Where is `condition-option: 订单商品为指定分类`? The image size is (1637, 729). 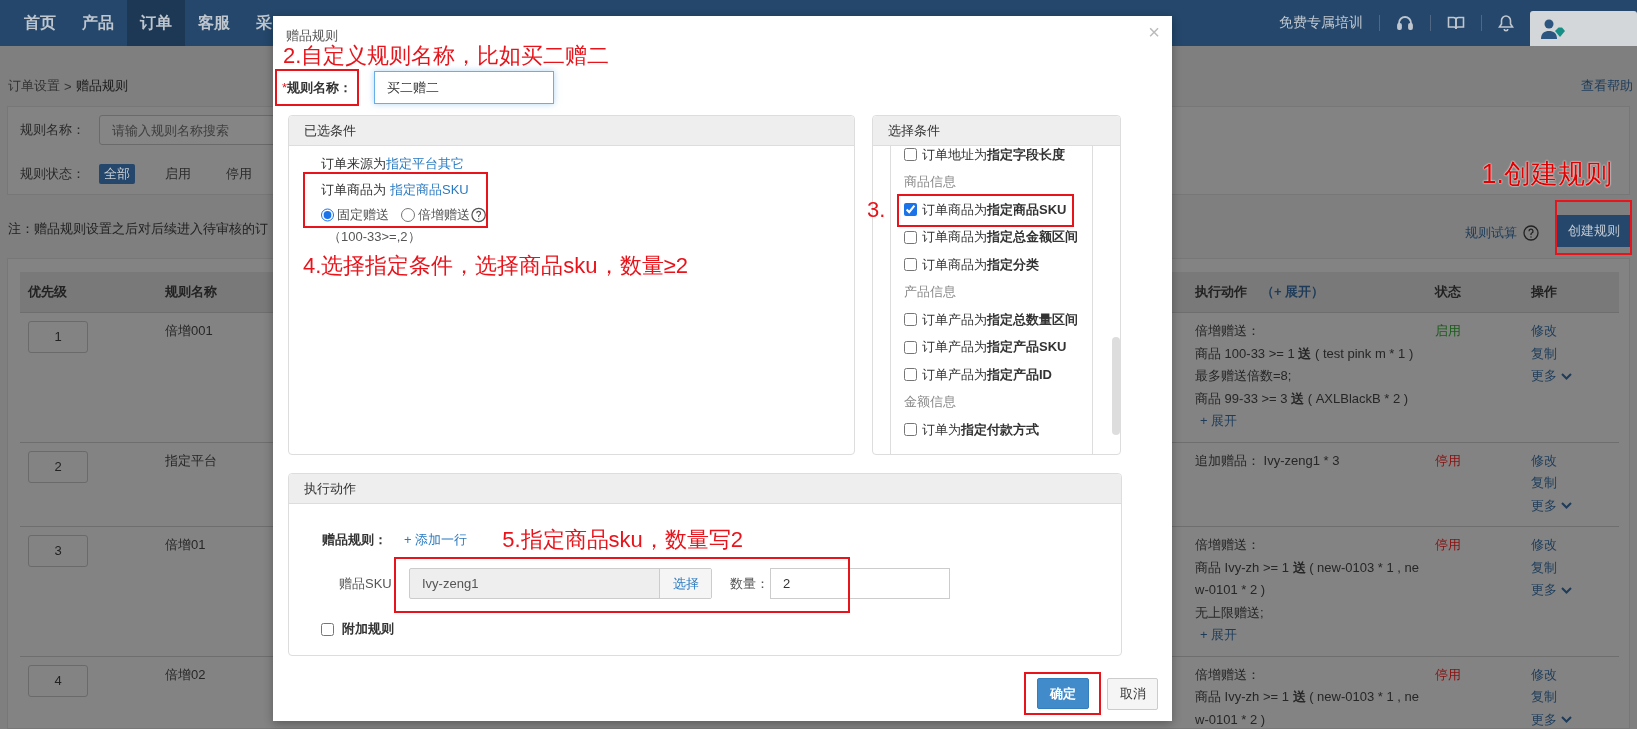
condition-option: 订单商品为指定分类 is located at coordinates (980, 264).